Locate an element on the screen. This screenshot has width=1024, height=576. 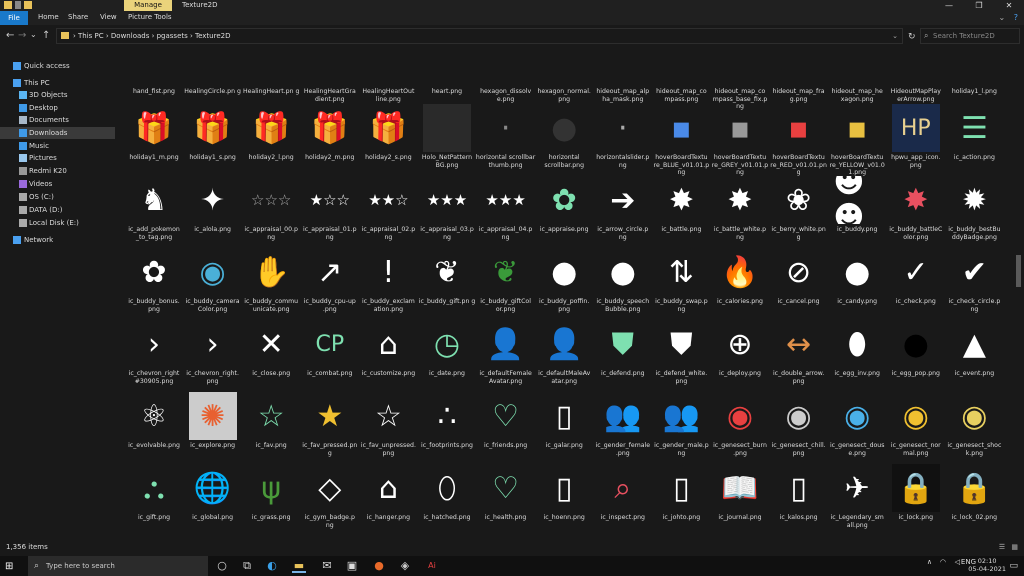
file-item: ↗ ic_buddy_cpu-up .png is located at coordinates (330, 280).